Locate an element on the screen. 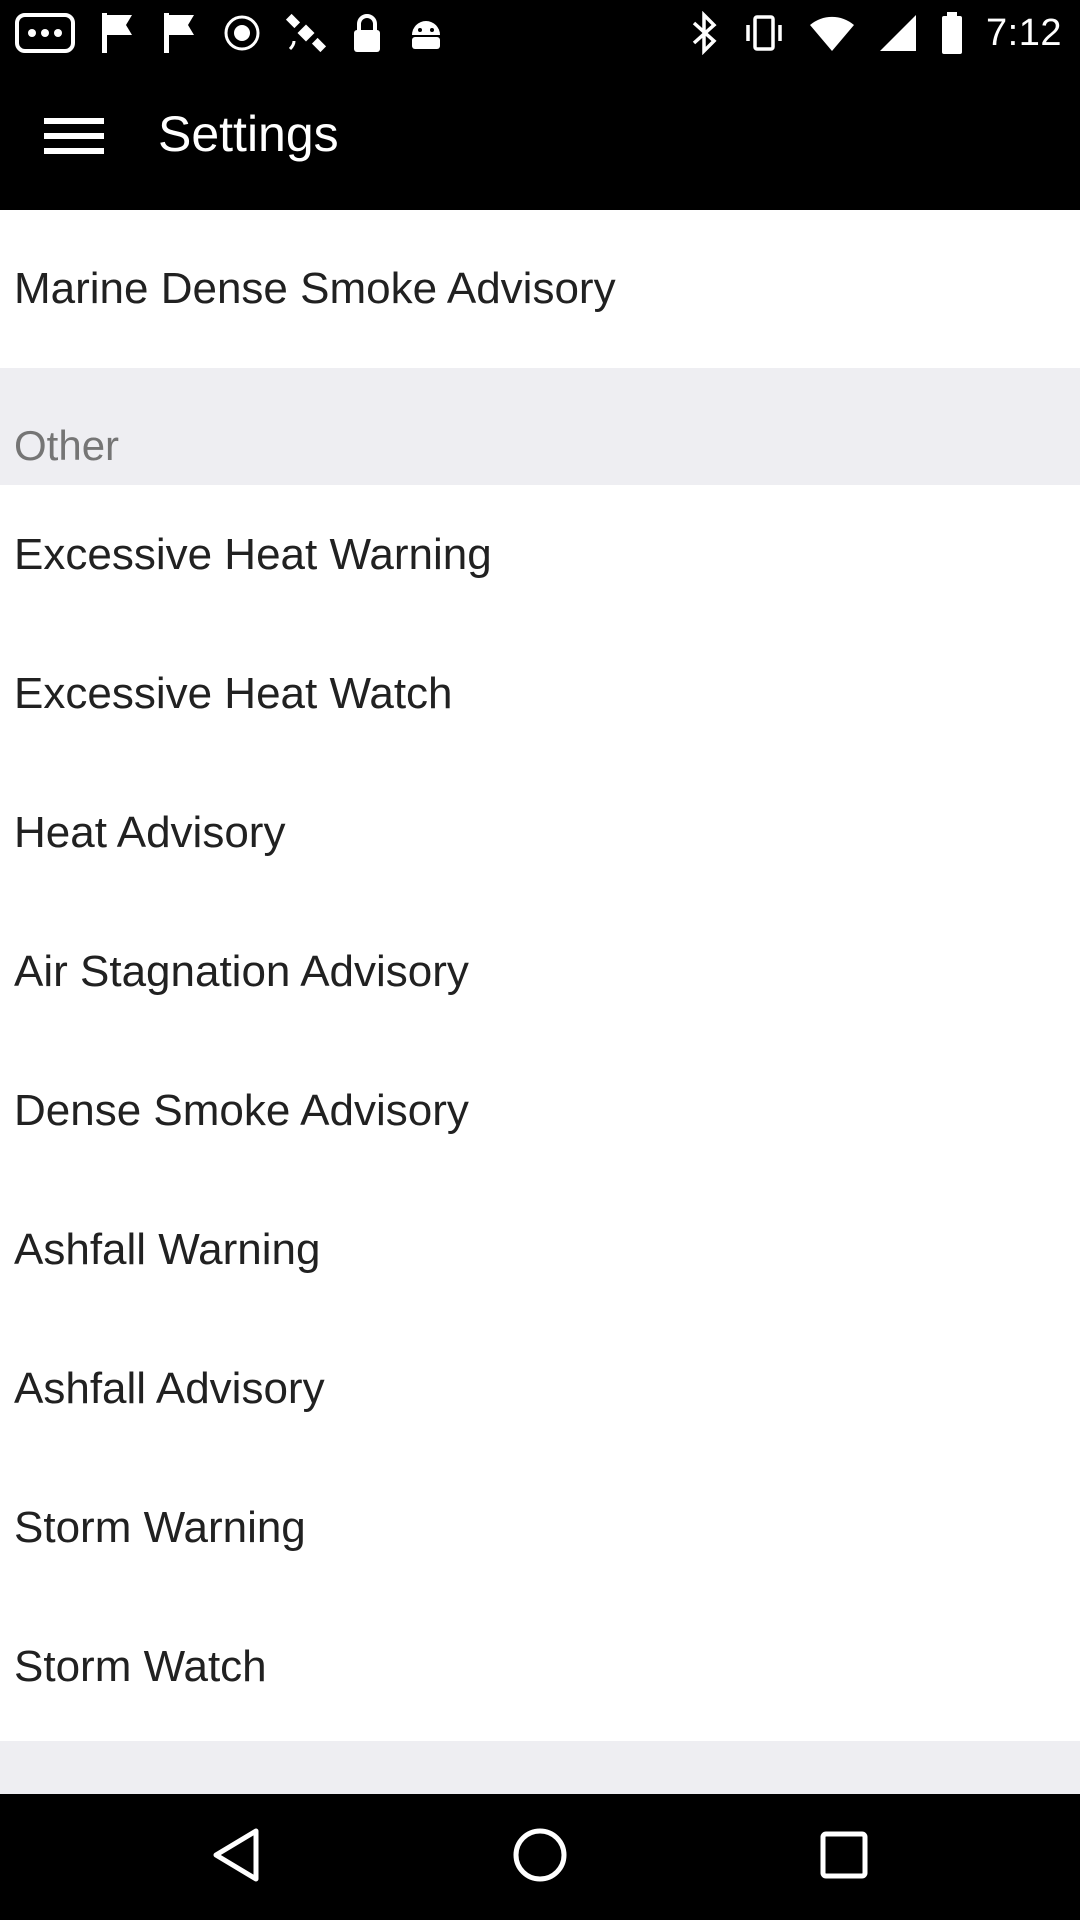 This screenshot has width=1080, height=1920. recents-button is located at coordinates (844, 1857).